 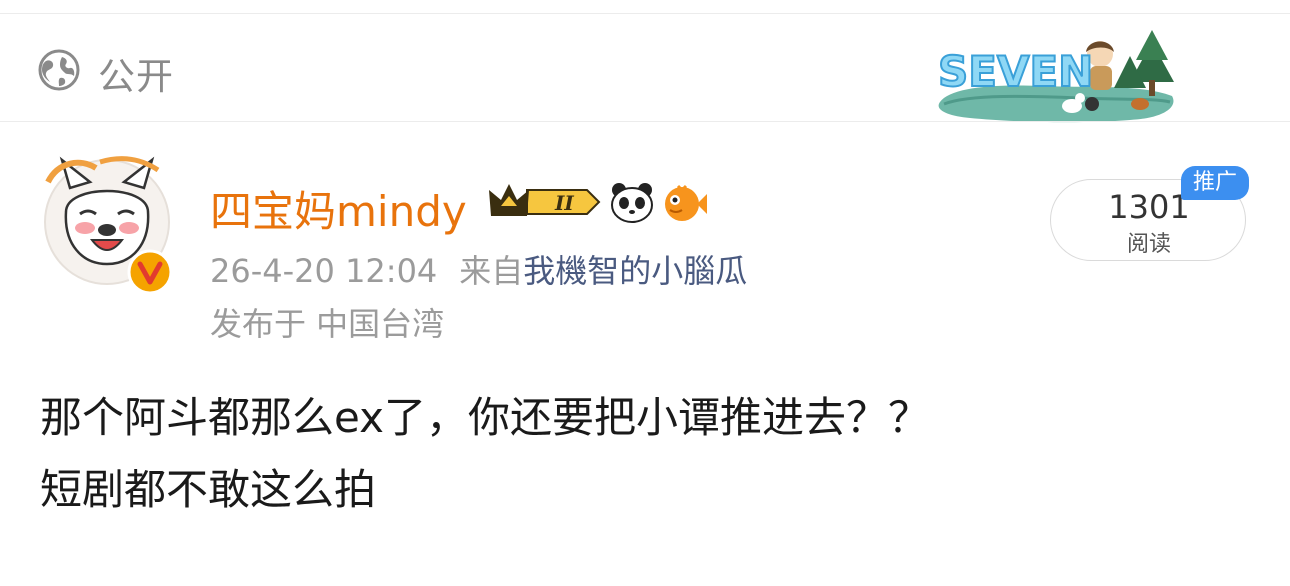 What do you see at coordinates (59, 70) in the screenshot?
I see `globe-icon` at bounding box center [59, 70].